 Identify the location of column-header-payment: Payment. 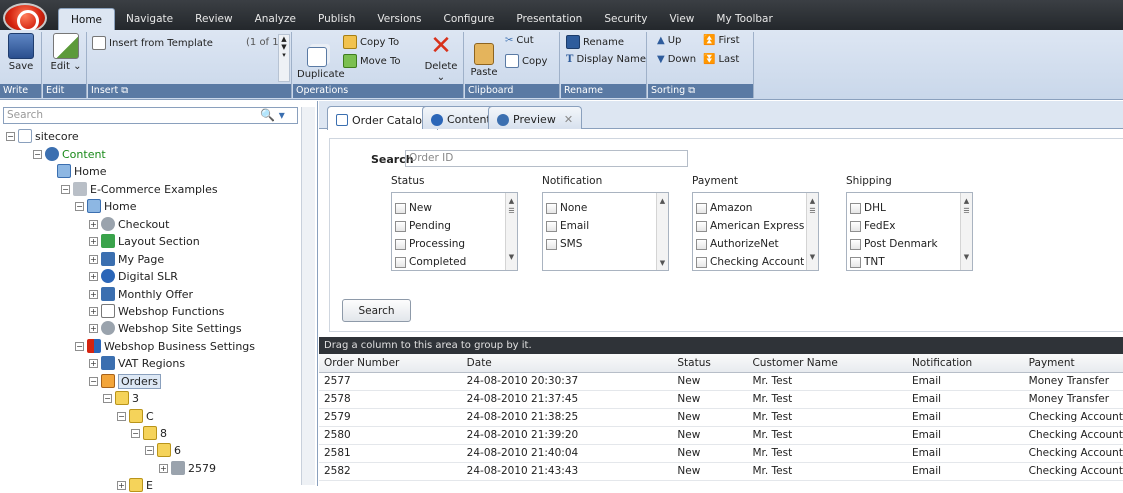
(1073, 363).